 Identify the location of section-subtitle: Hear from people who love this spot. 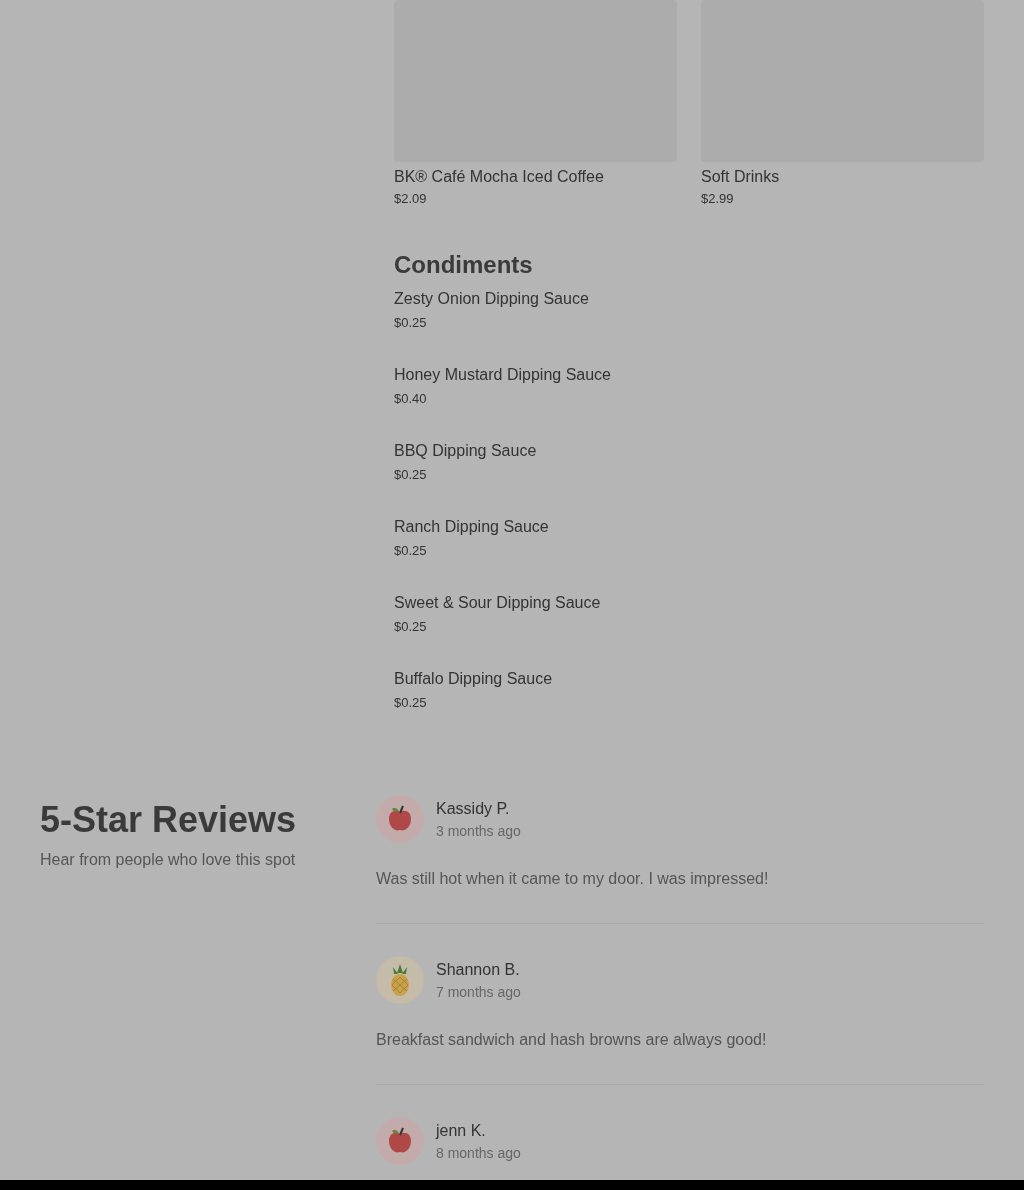
(168, 860).